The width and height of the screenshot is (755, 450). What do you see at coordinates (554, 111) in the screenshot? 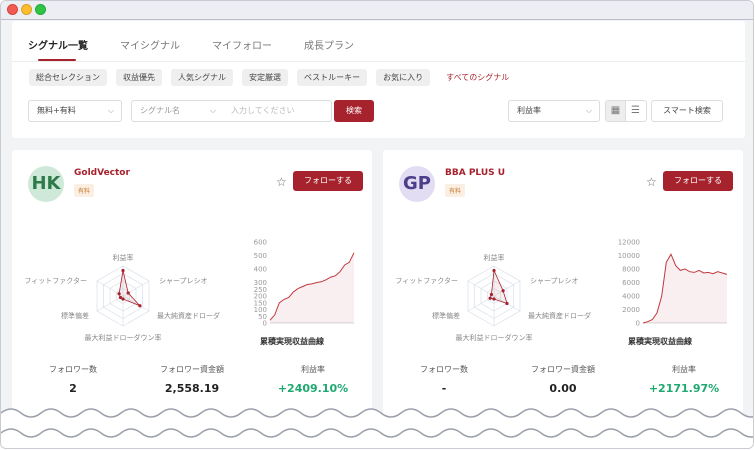
I see `sort-select: 利益率 ⌵` at bounding box center [554, 111].